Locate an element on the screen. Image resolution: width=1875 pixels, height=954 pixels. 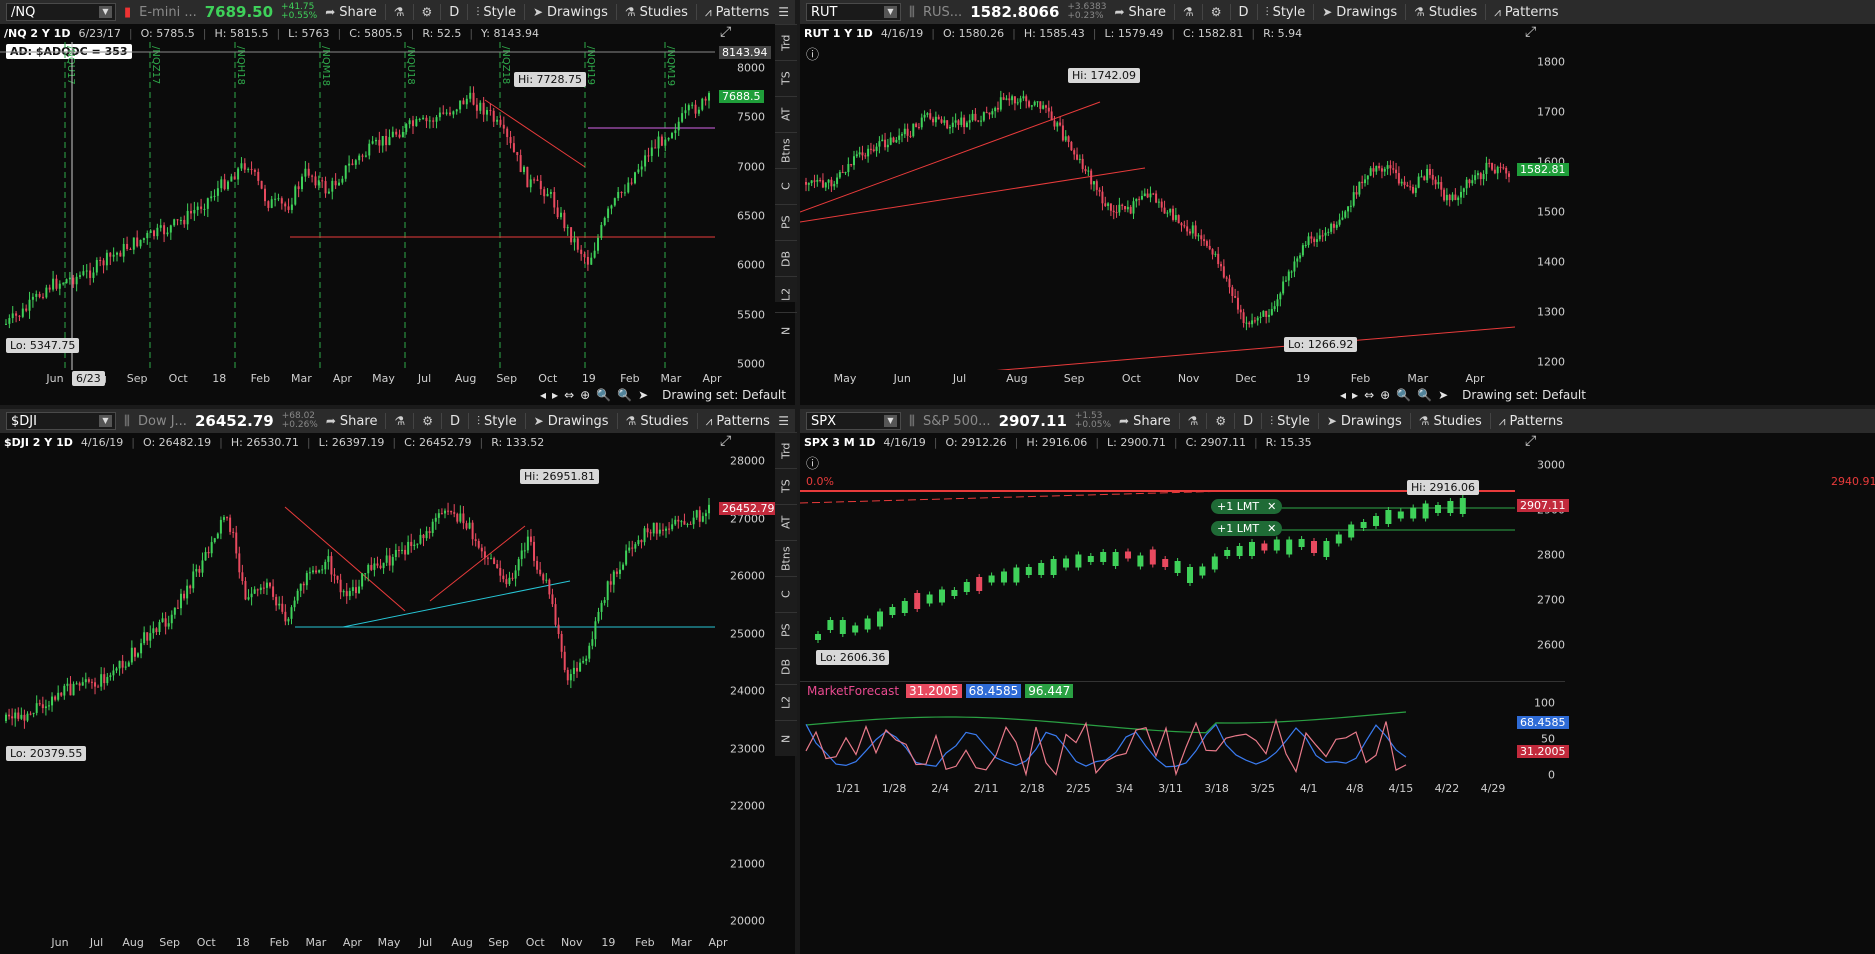
symbol-selector: /NQ ▼ is located at coordinates (61, 12).